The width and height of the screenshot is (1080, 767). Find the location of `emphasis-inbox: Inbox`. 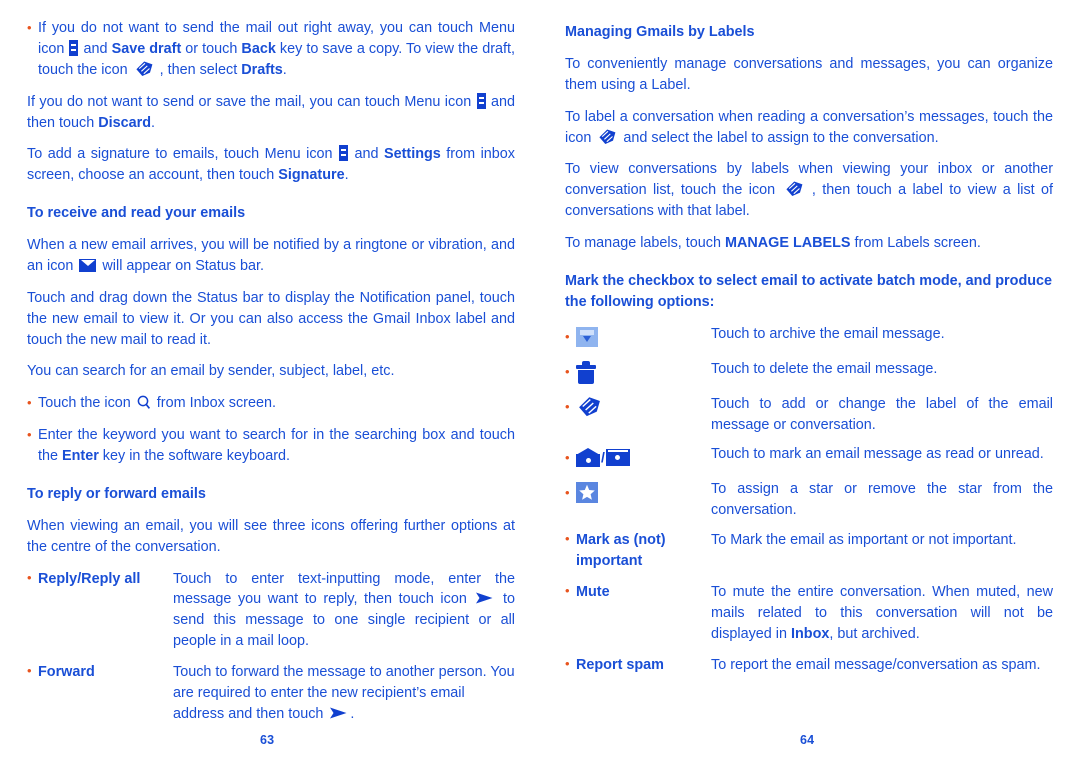

emphasis-inbox: Inbox is located at coordinates (810, 633).